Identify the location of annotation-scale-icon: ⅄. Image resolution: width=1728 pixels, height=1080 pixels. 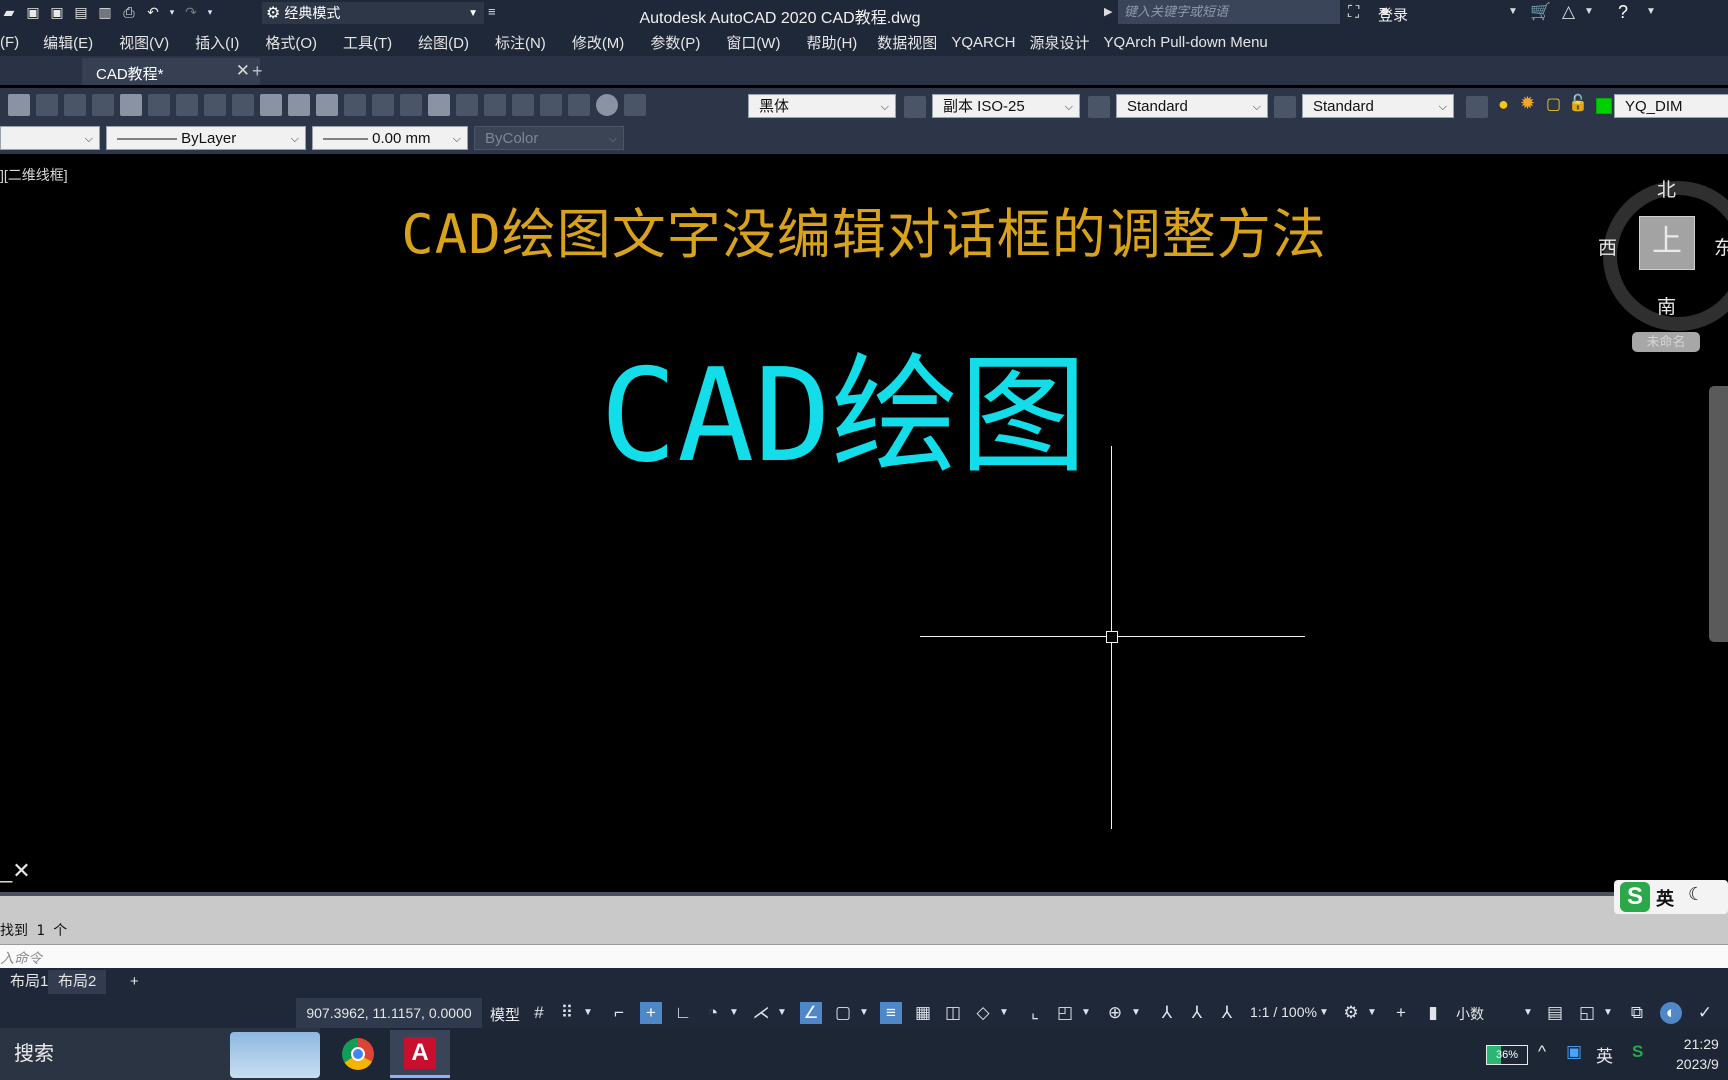
(1227, 1013).